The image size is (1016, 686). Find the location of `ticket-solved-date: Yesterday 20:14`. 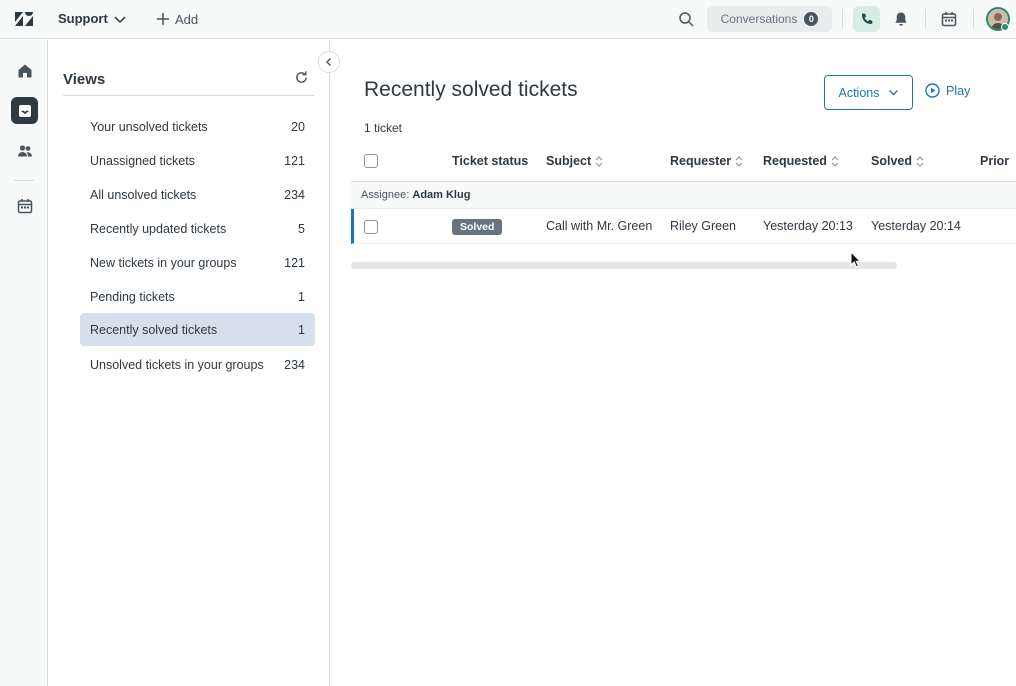

ticket-solved-date: Yesterday 20:14 is located at coordinates (916, 226).